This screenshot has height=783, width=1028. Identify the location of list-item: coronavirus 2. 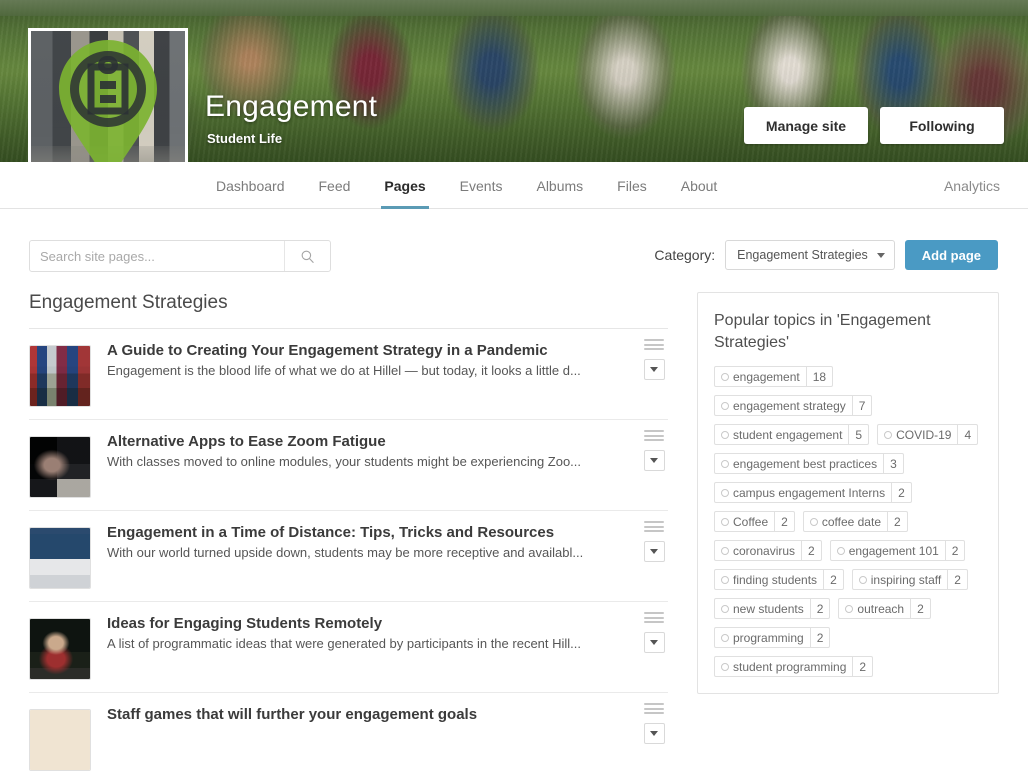
(768, 551).